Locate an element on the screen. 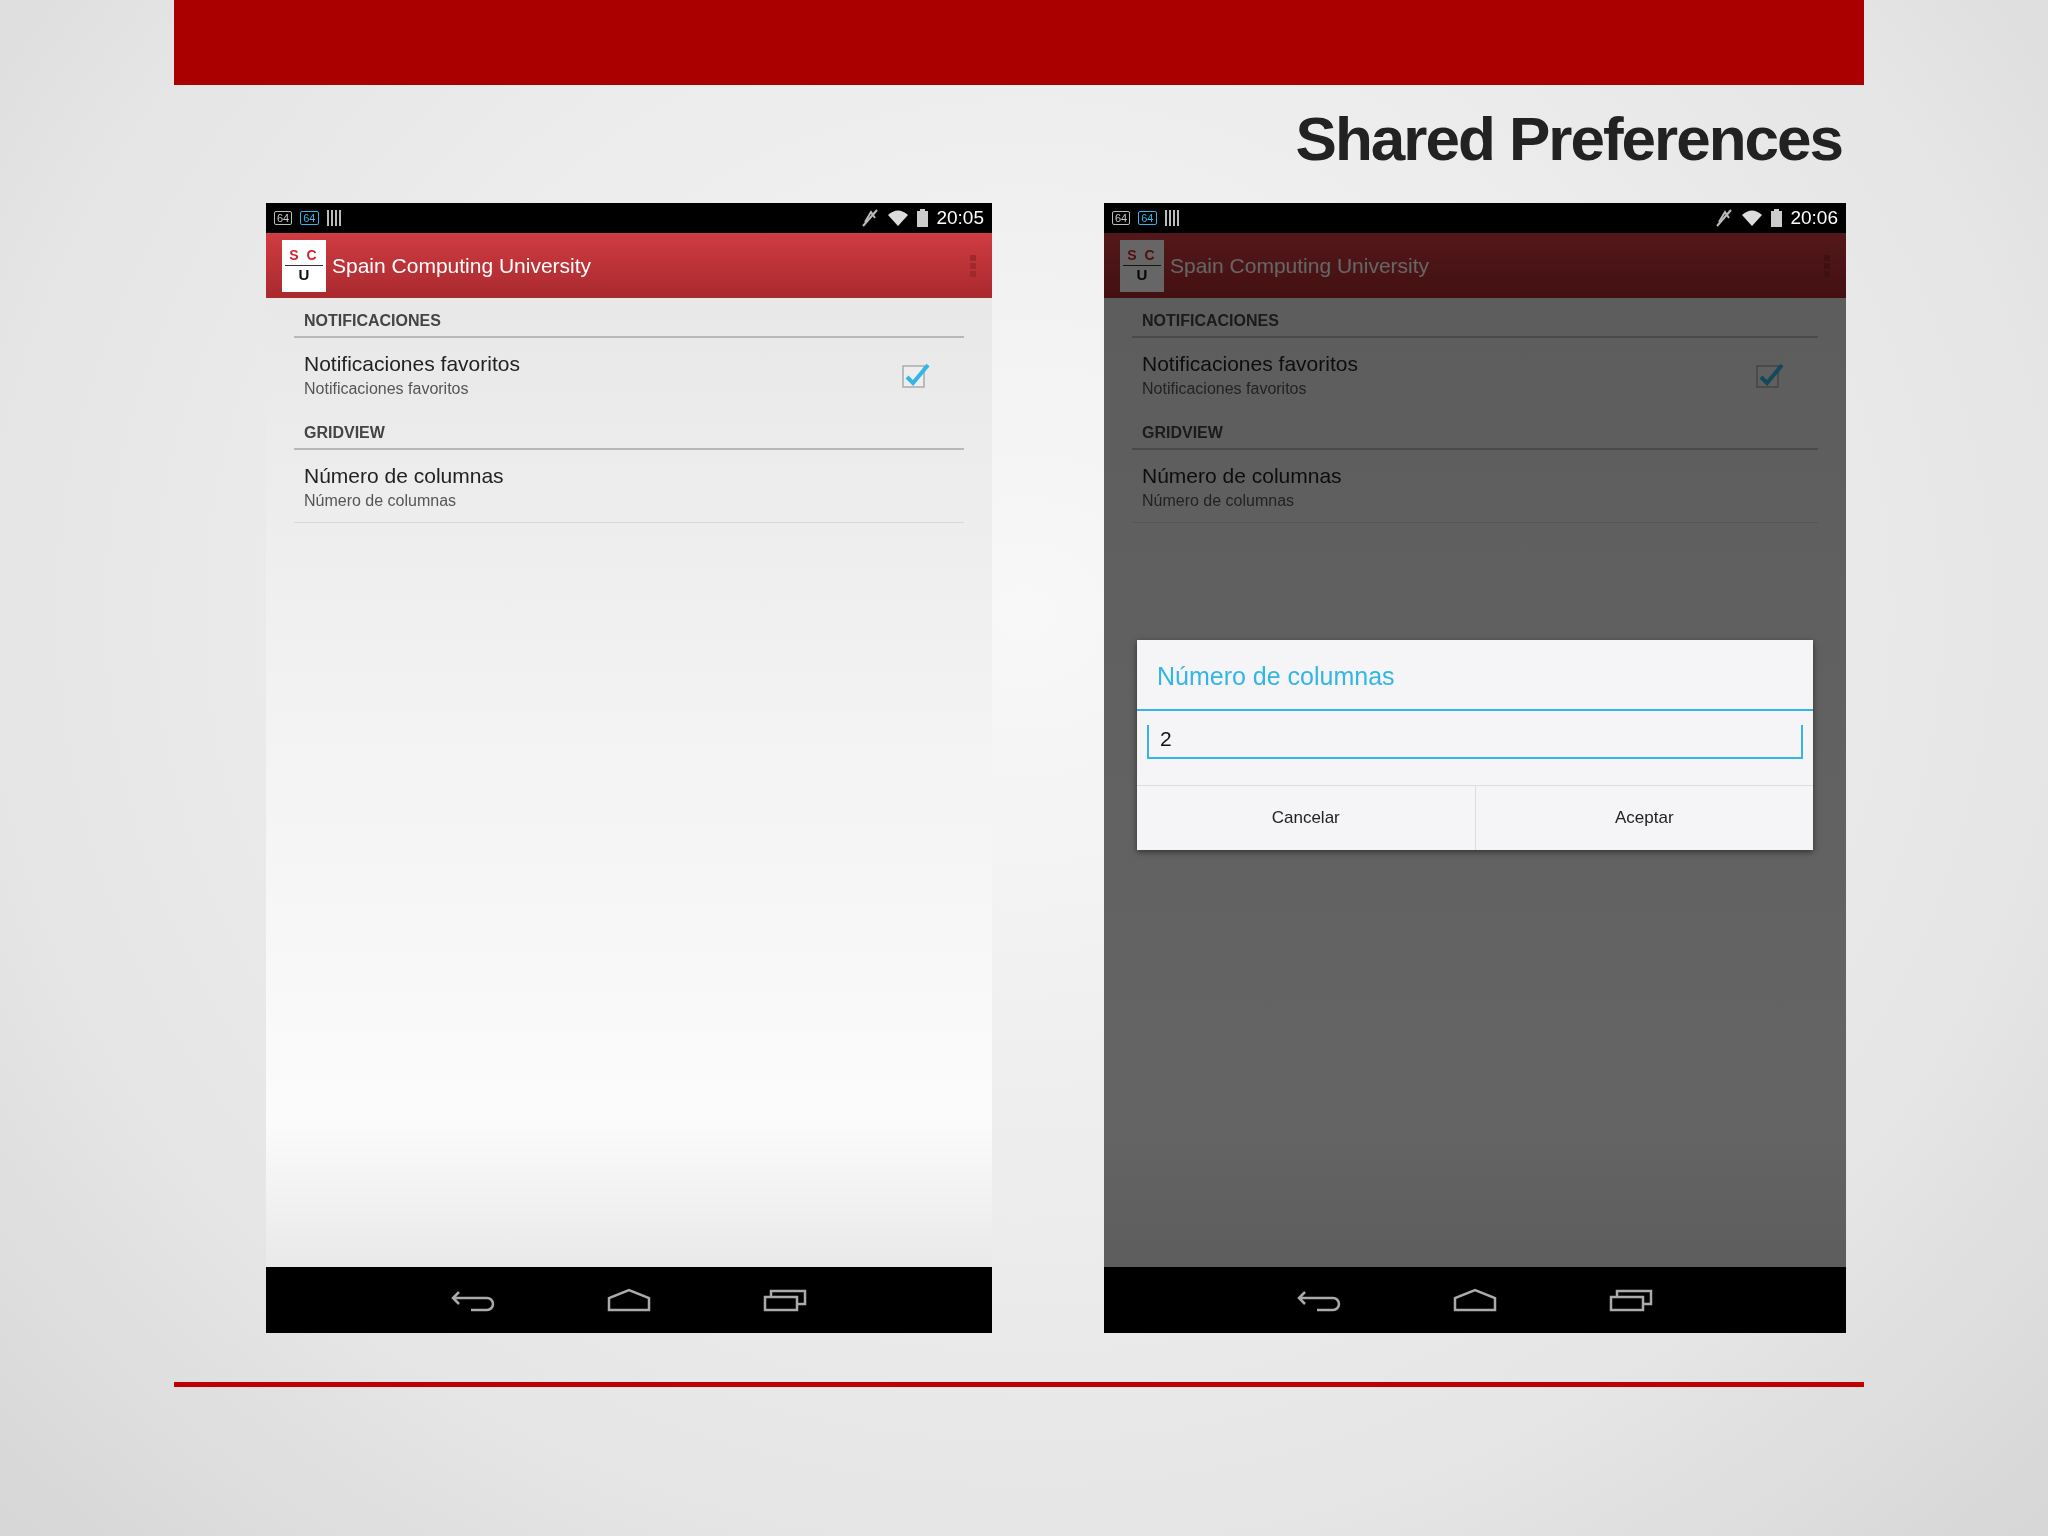 The height and width of the screenshot is (1536, 2048). slide-title: Shared Preferences is located at coordinates (1568, 139).